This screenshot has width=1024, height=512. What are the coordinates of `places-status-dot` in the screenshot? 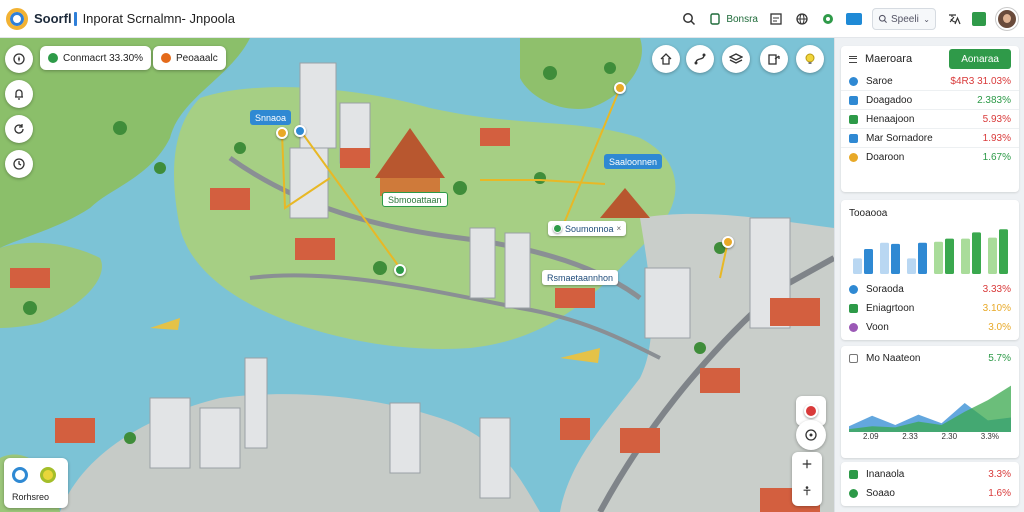 It's located at (166, 58).